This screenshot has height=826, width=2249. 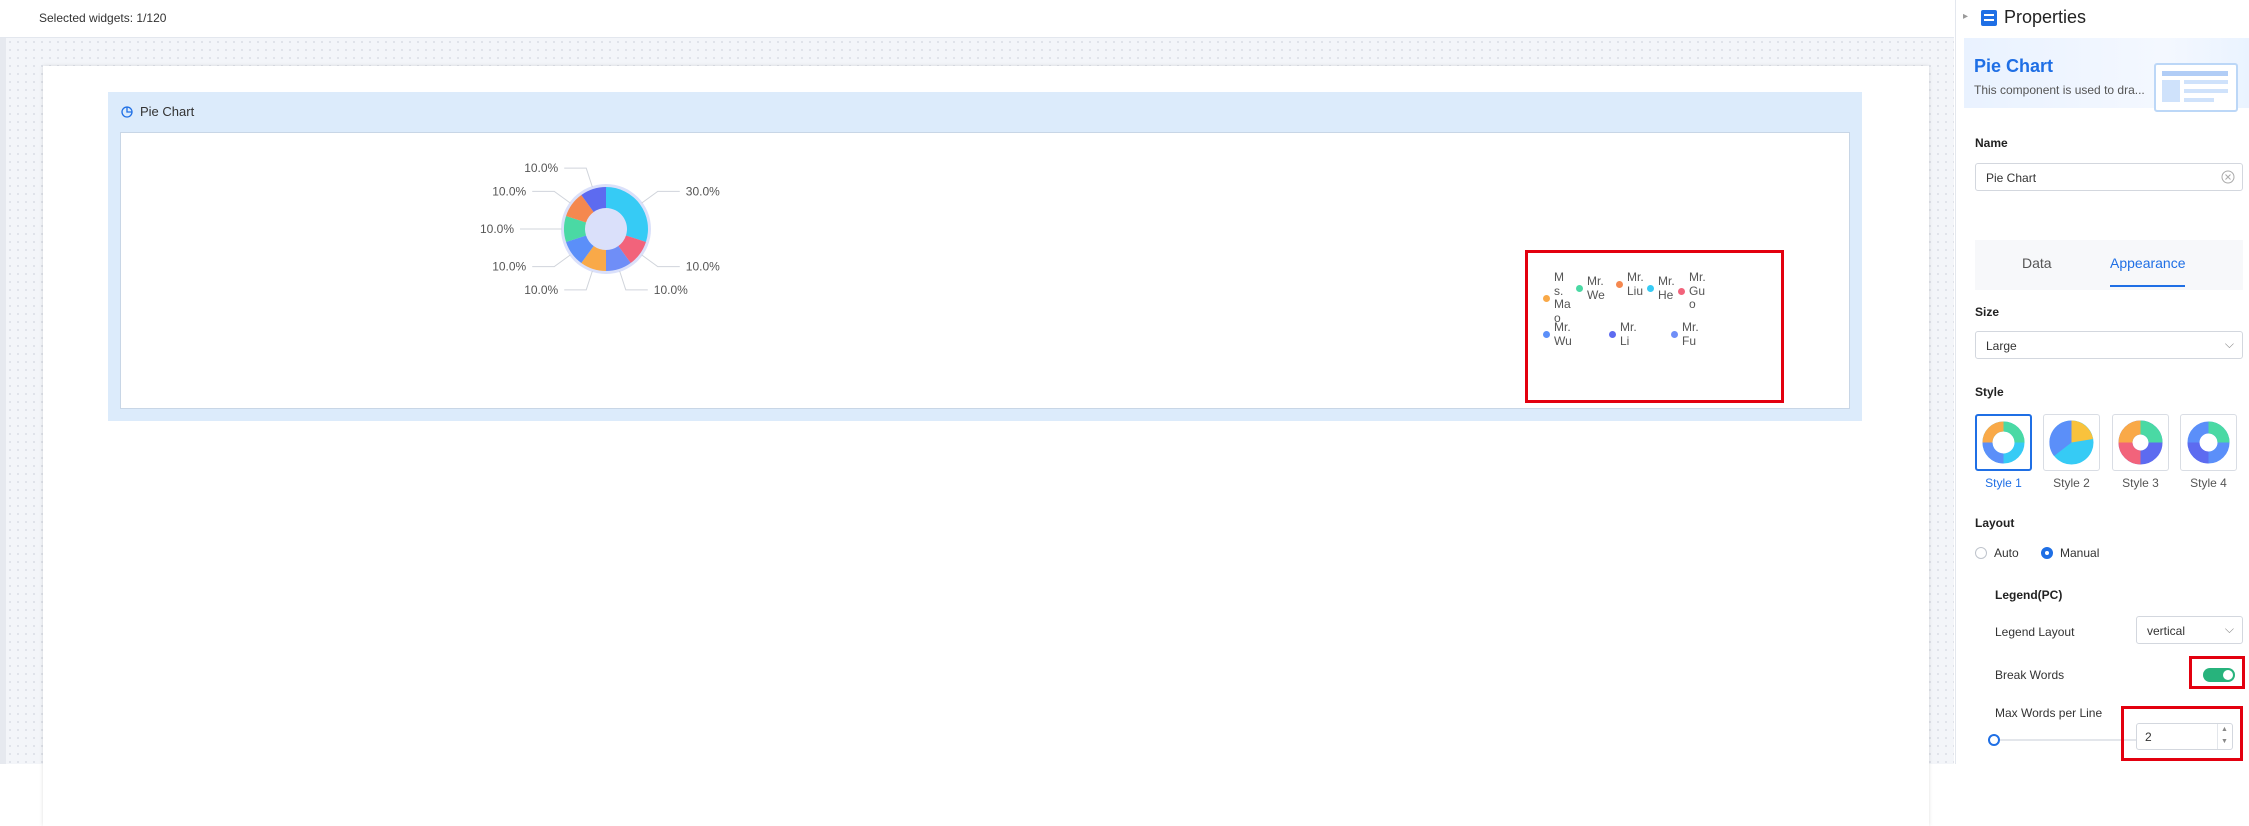 What do you see at coordinates (2001, 346) in the screenshot?
I see `size-select-value: Large` at bounding box center [2001, 346].